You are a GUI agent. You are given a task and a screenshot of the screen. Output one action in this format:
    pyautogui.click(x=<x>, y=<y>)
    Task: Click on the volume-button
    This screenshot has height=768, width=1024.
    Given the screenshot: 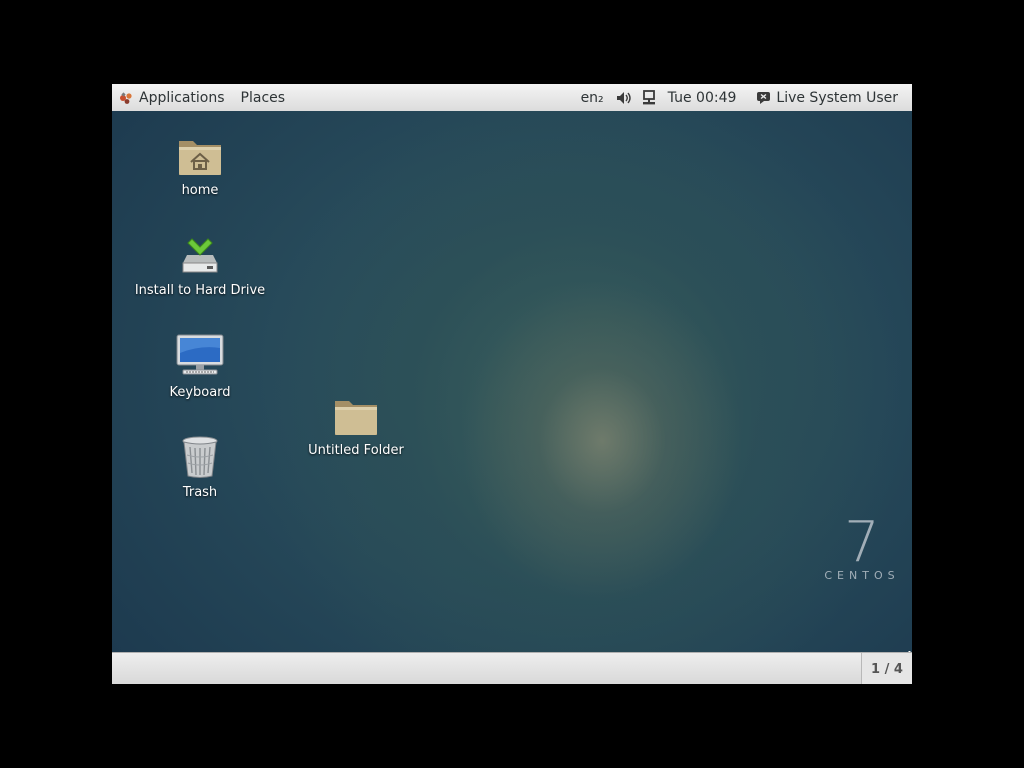 What is the action you would take?
    pyautogui.click(x=624, y=97)
    